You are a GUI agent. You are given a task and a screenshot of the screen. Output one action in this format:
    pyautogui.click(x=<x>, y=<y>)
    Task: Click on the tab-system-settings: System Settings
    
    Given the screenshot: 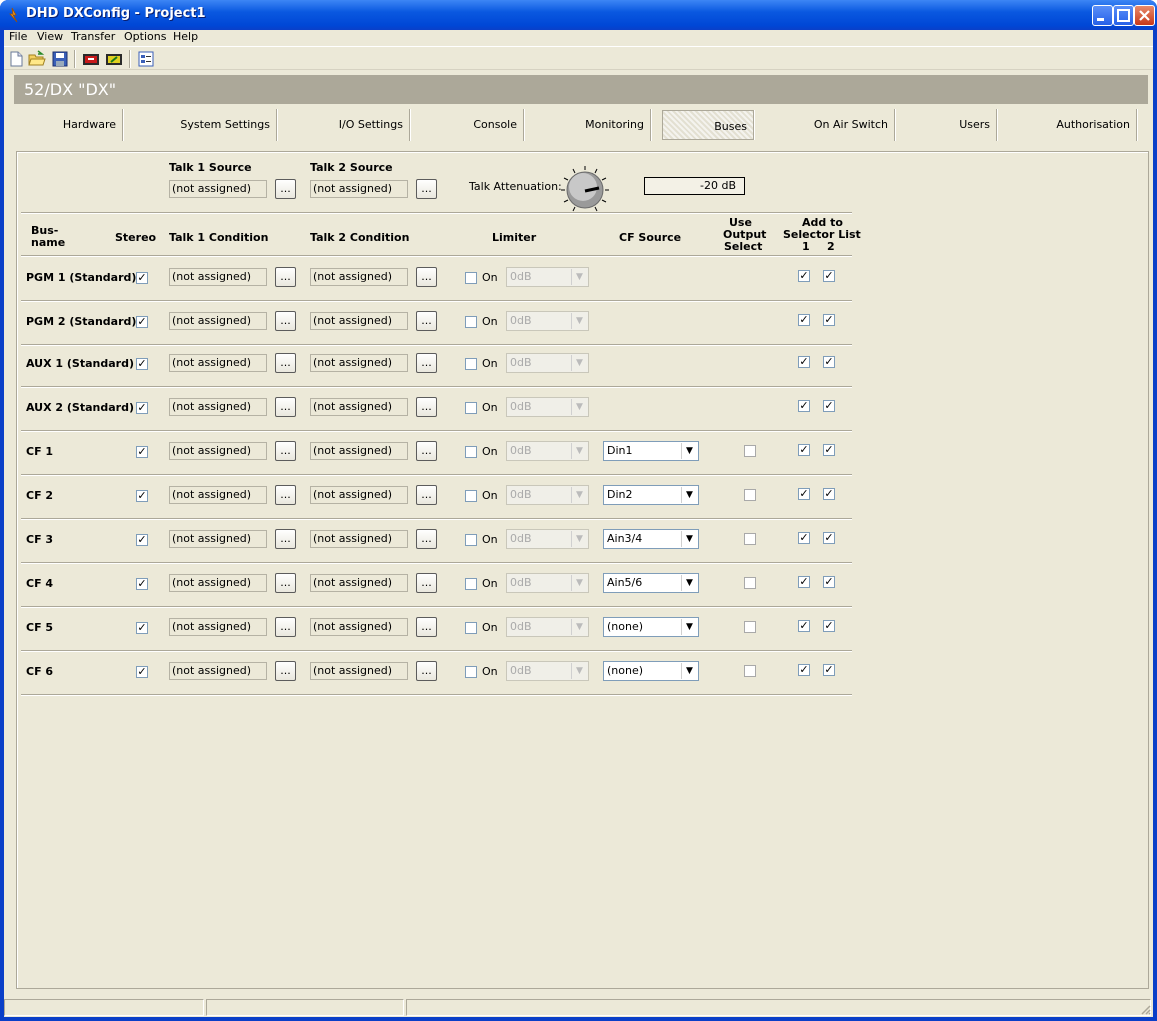 What is the action you would take?
    pyautogui.click(x=200, y=125)
    